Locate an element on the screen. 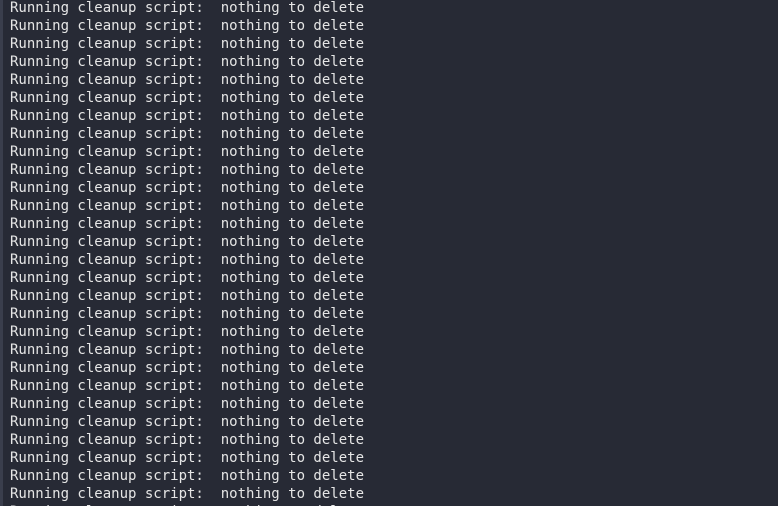 The height and width of the screenshot is (506, 778). terminal-left-border is located at coordinates (1, 253).